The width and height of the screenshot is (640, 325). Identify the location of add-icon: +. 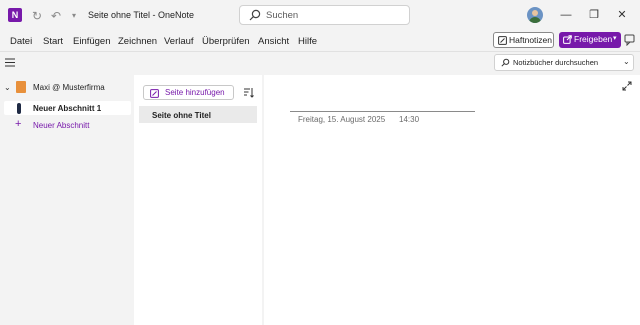
(18, 124).